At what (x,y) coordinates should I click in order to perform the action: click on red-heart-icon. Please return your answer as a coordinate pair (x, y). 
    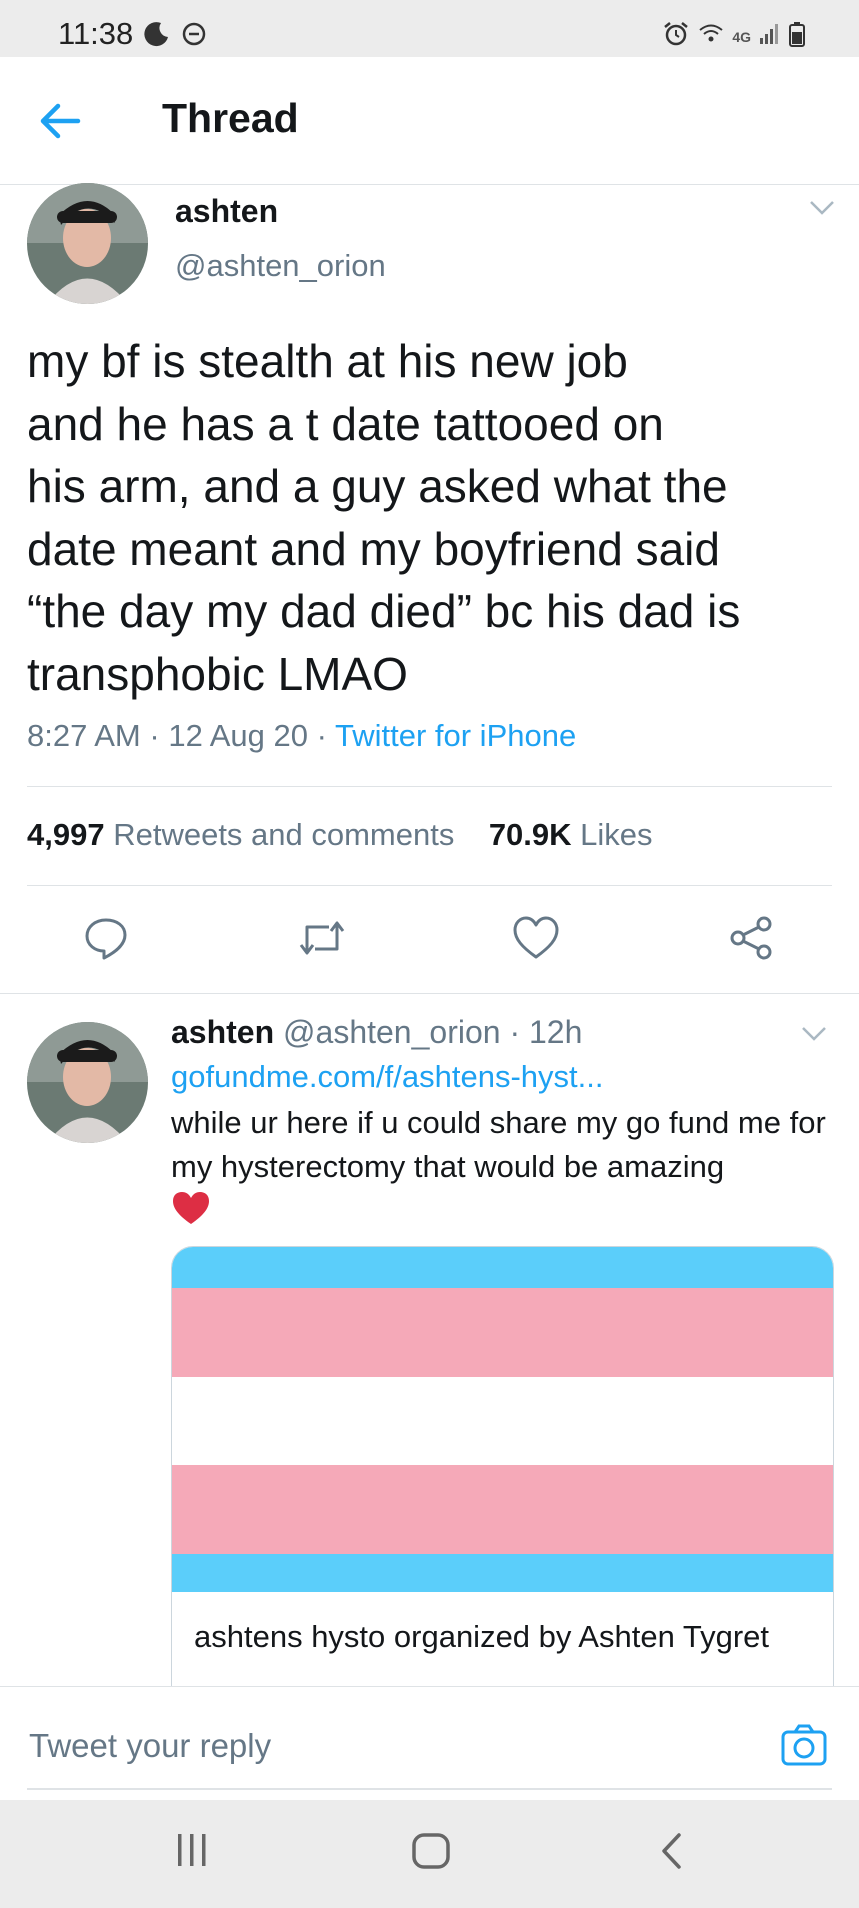
    Looking at the image, I should click on (191, 1210).